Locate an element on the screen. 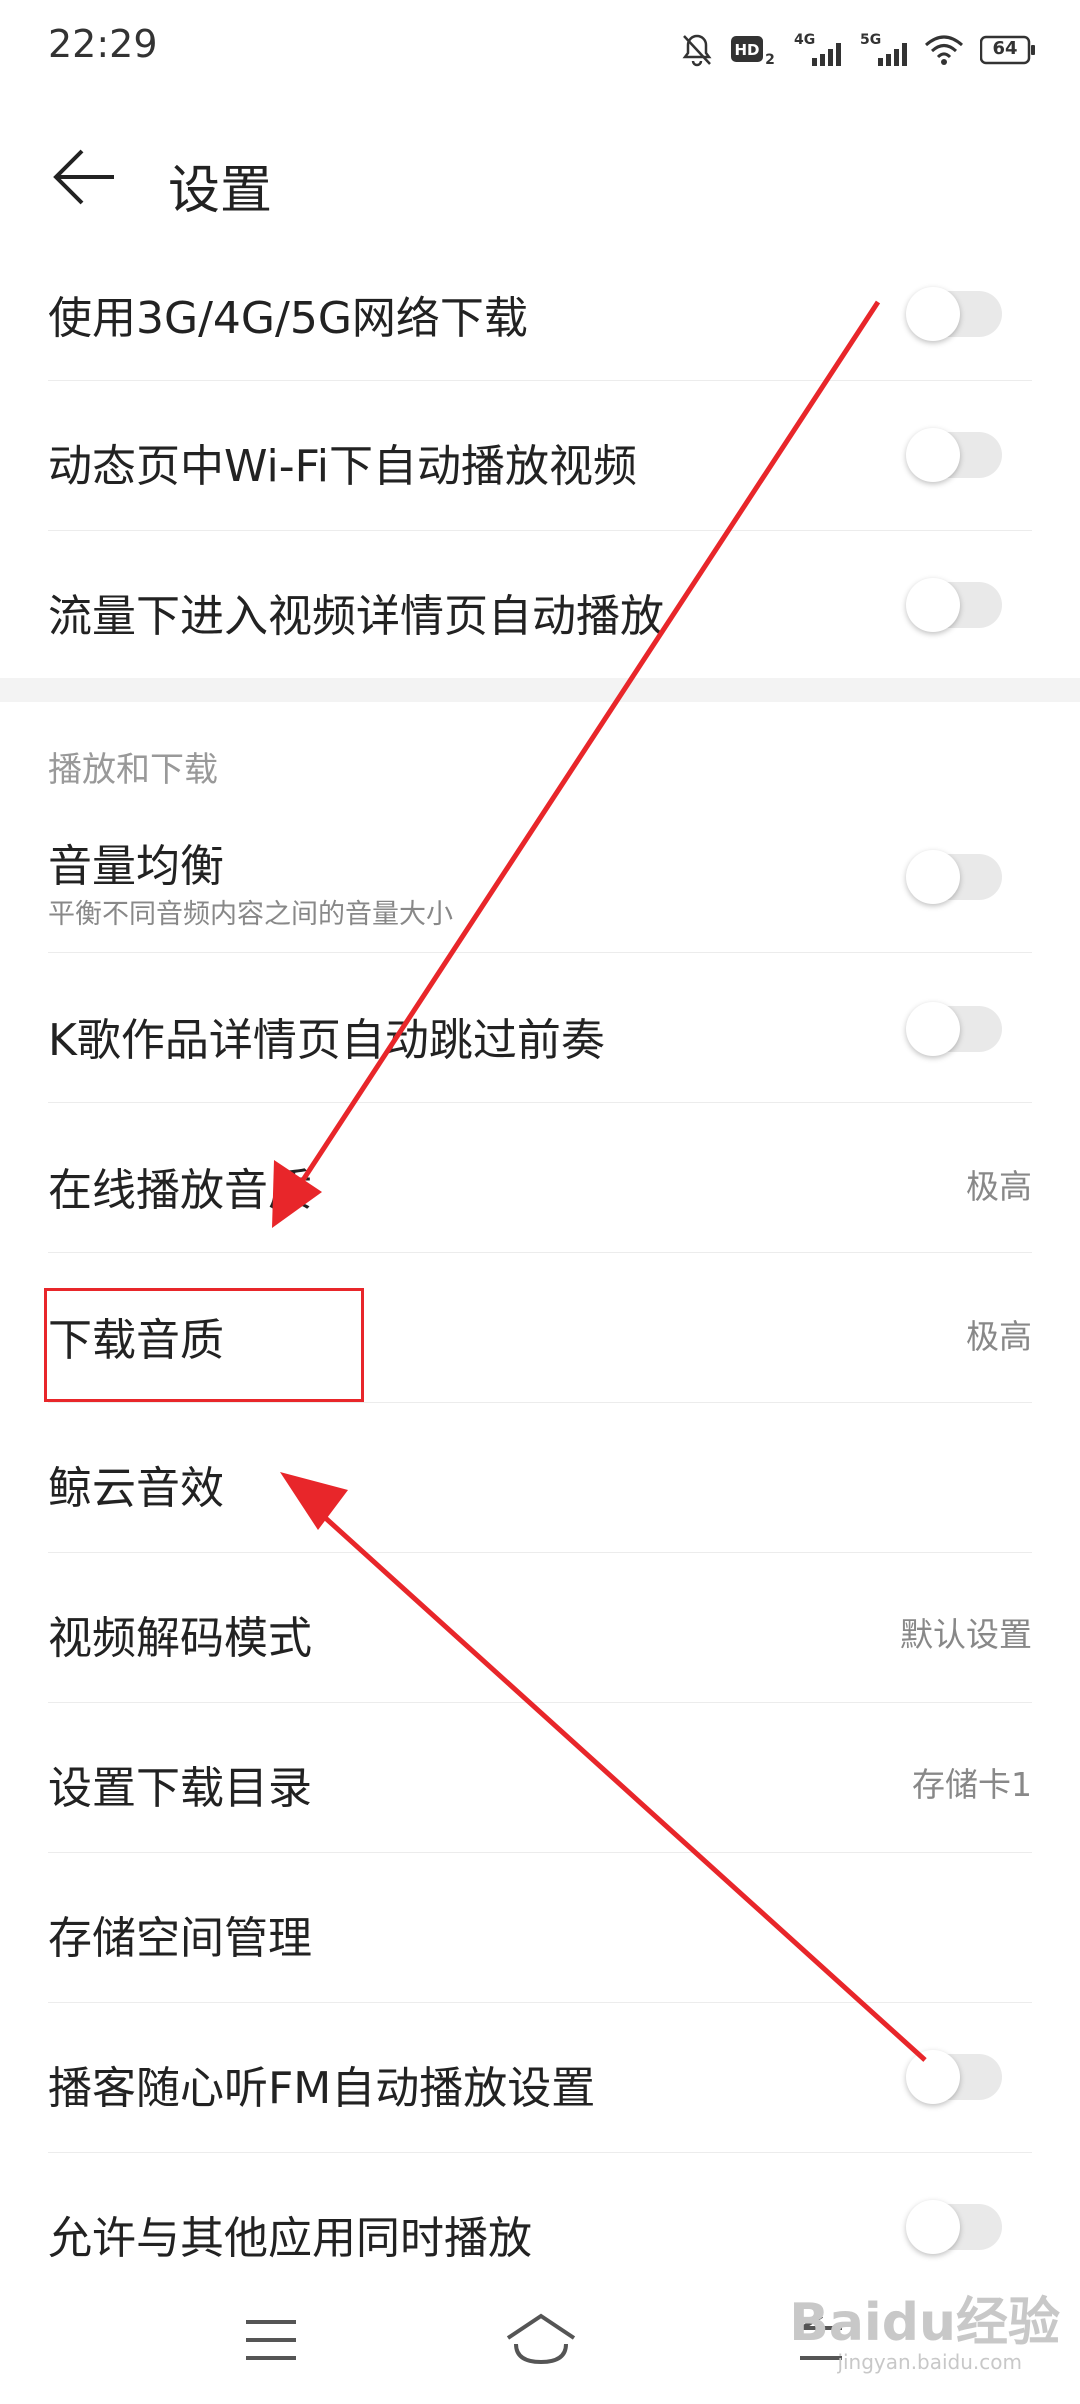  header: 设置 is located at coordinates (540, 175).